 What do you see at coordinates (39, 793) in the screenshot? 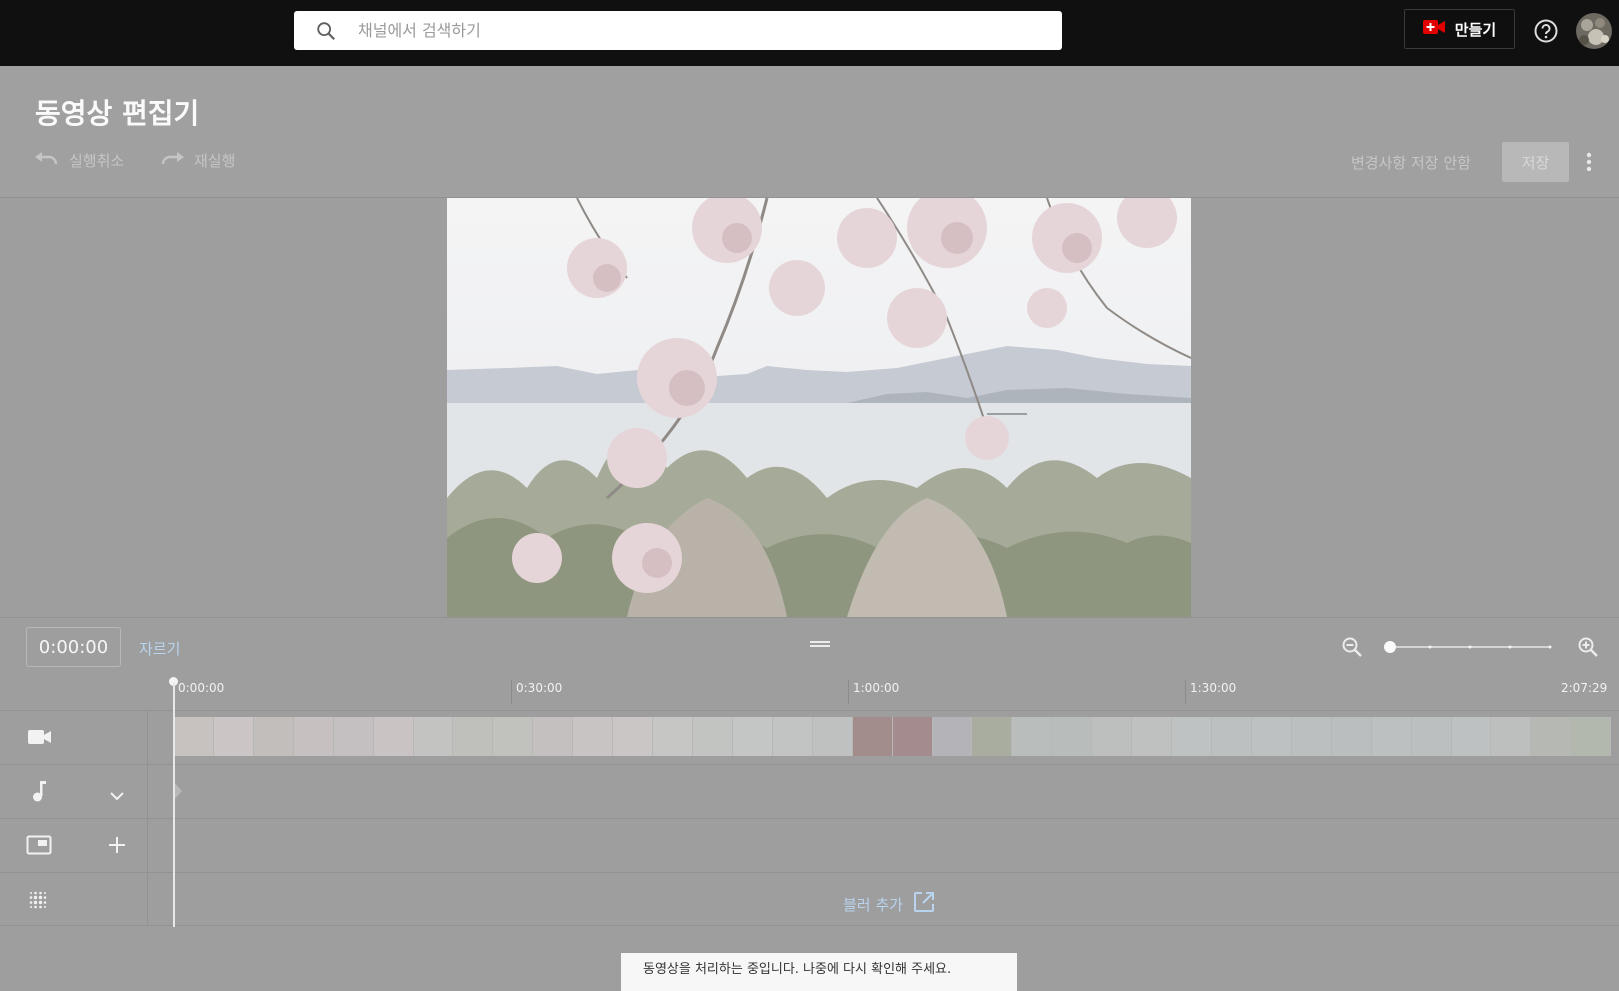
I see `music-note-icon` at bounding box center [39, 793].